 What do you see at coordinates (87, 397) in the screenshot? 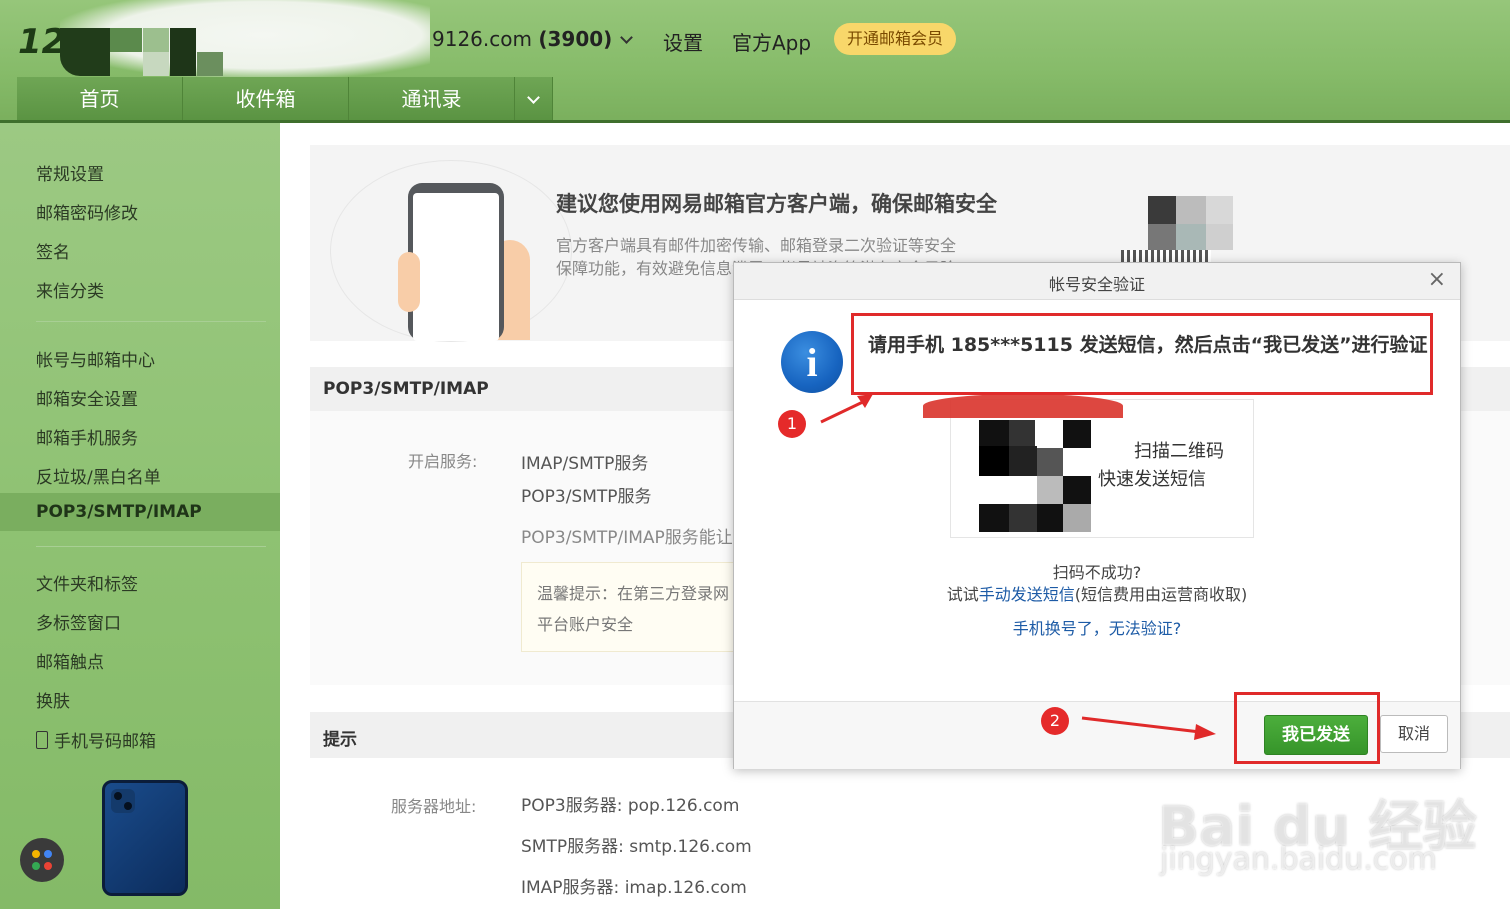
I see `sidebar-item-security: 邮箱安全设置` at bounding box center [87, 397].